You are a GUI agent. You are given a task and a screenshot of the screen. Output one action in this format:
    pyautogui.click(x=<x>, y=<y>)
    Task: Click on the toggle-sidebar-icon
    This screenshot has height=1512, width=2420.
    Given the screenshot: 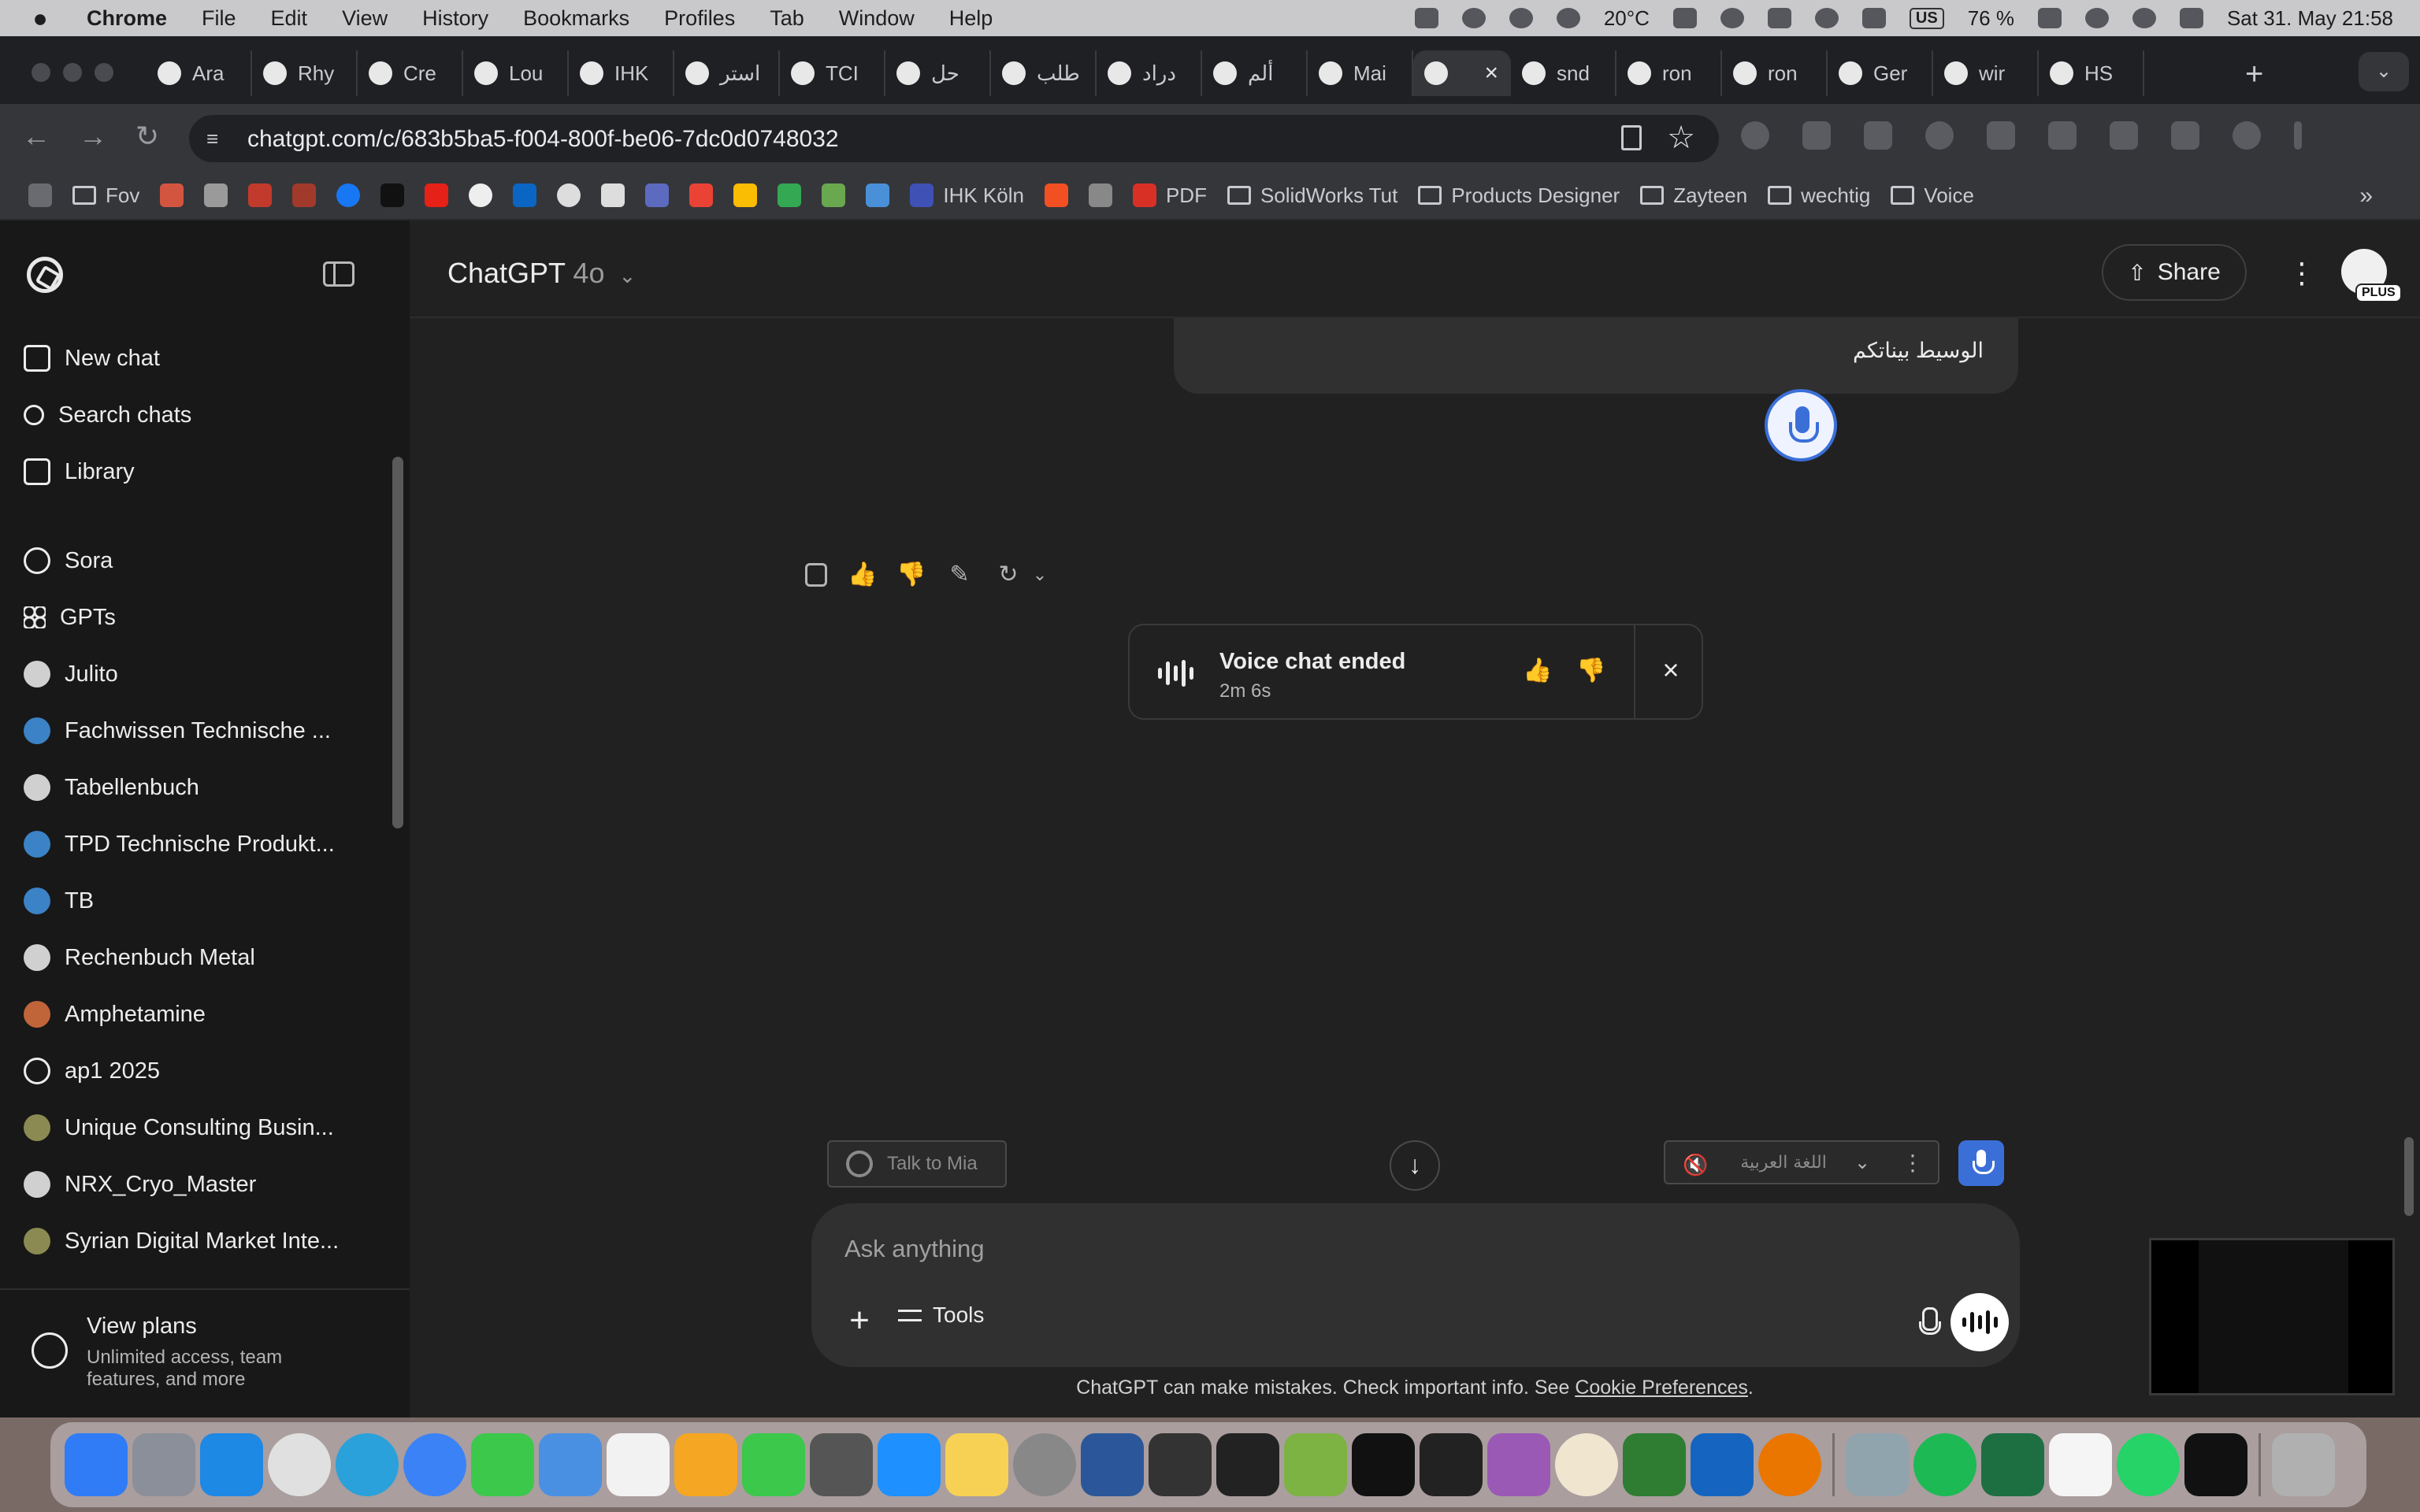 What is the action you would take?
    pyautogui.click(x=338, y=274)
    